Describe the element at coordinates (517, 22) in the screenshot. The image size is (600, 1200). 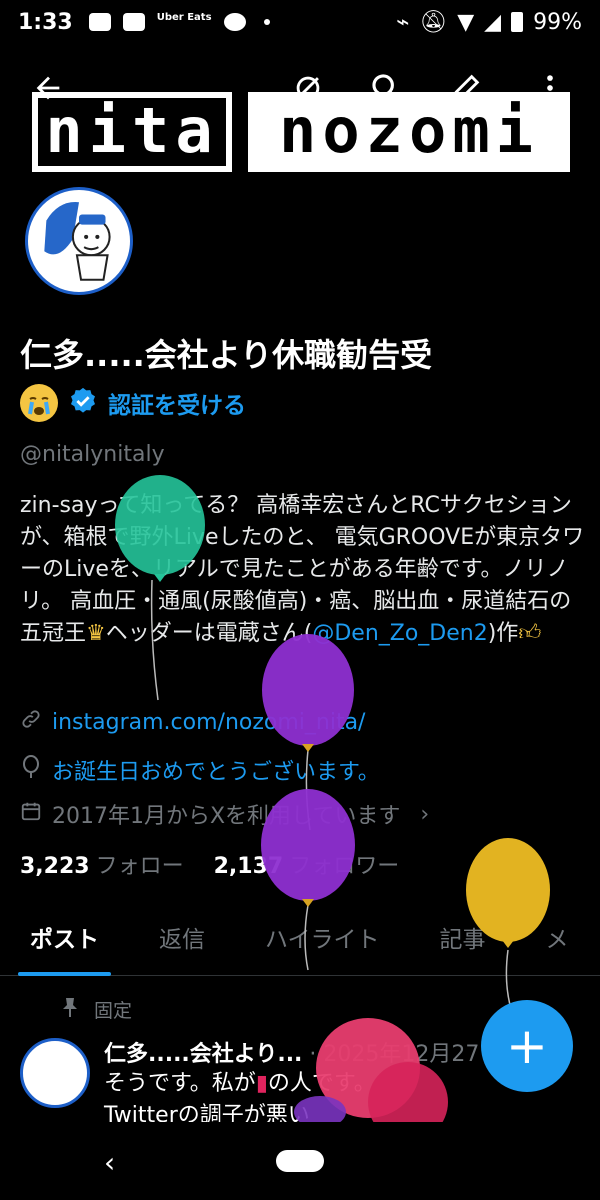
I see `battery-icon` at that location.